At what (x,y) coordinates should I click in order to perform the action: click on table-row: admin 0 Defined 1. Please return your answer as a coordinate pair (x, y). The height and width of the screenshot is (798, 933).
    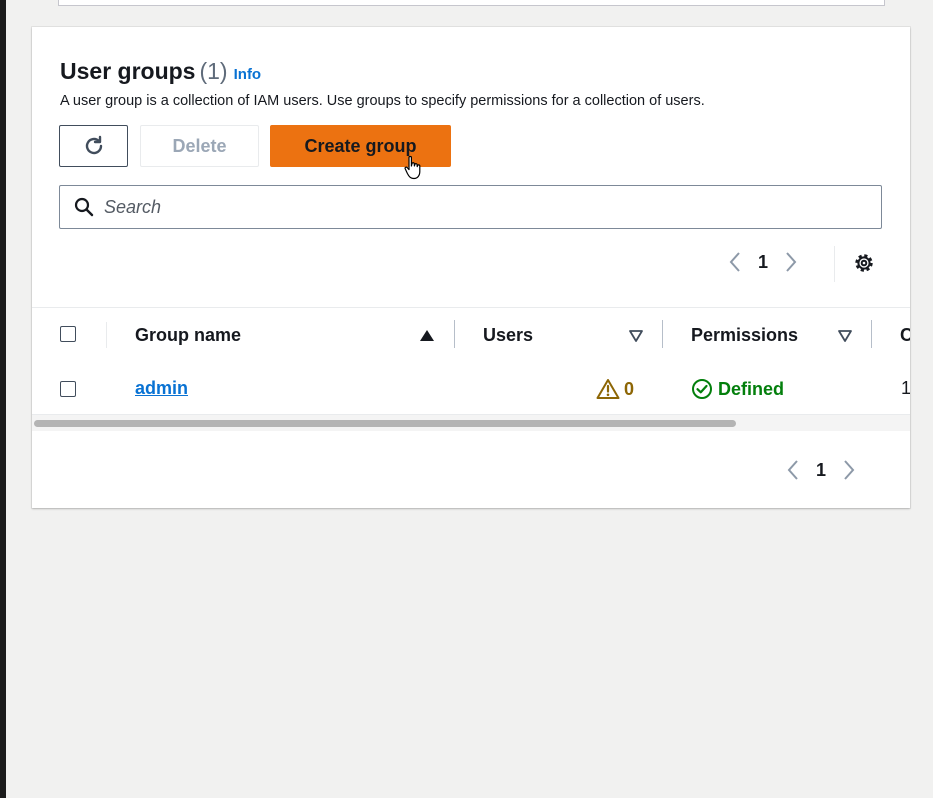
    Looking at the image, I should click on (471, 388).